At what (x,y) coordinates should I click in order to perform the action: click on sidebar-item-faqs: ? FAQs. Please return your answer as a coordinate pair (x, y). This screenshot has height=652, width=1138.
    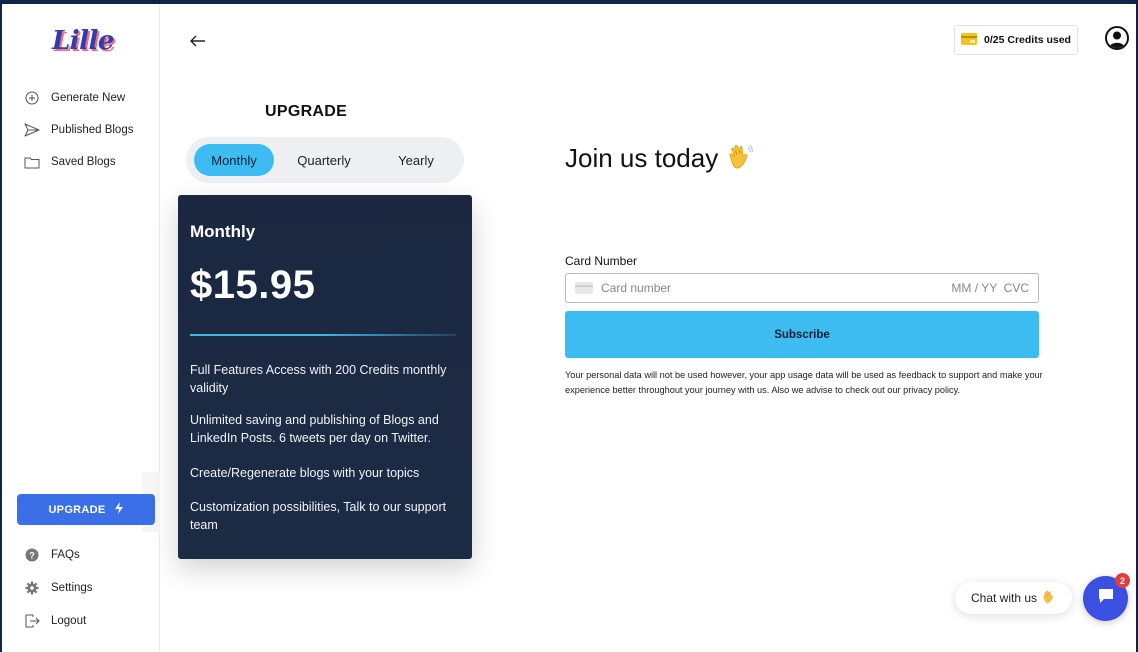
    Looking at the image, I should click on (52, 555).